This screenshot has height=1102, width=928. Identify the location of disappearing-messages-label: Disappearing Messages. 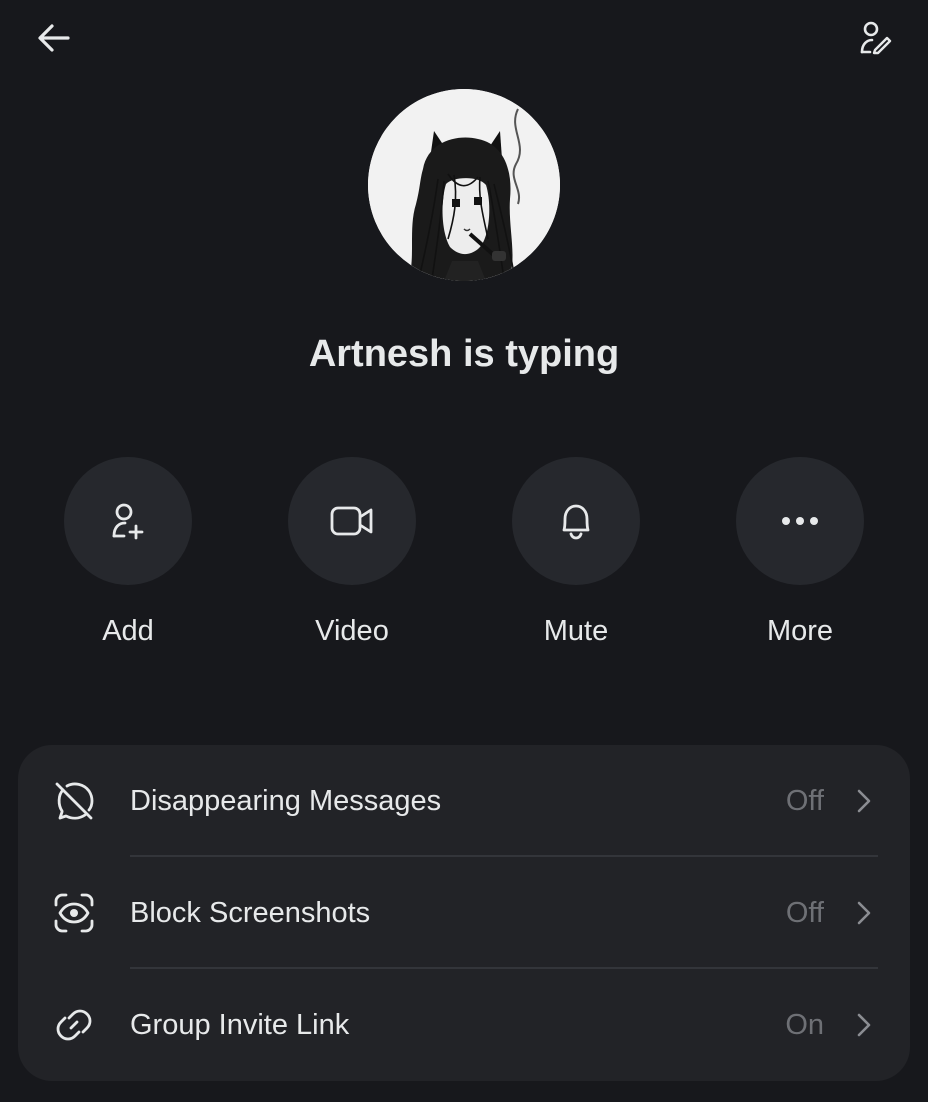
(286, 801).